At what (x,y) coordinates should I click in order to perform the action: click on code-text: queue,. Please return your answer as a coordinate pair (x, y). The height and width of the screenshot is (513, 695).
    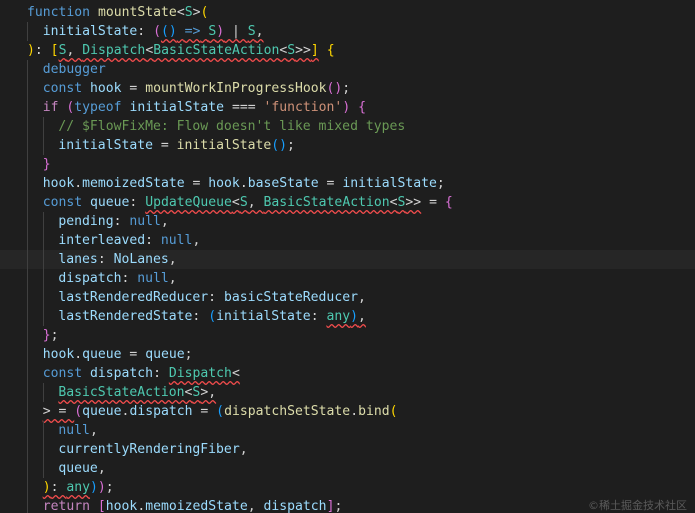
    Looking at the image, I should click on (81, 468).